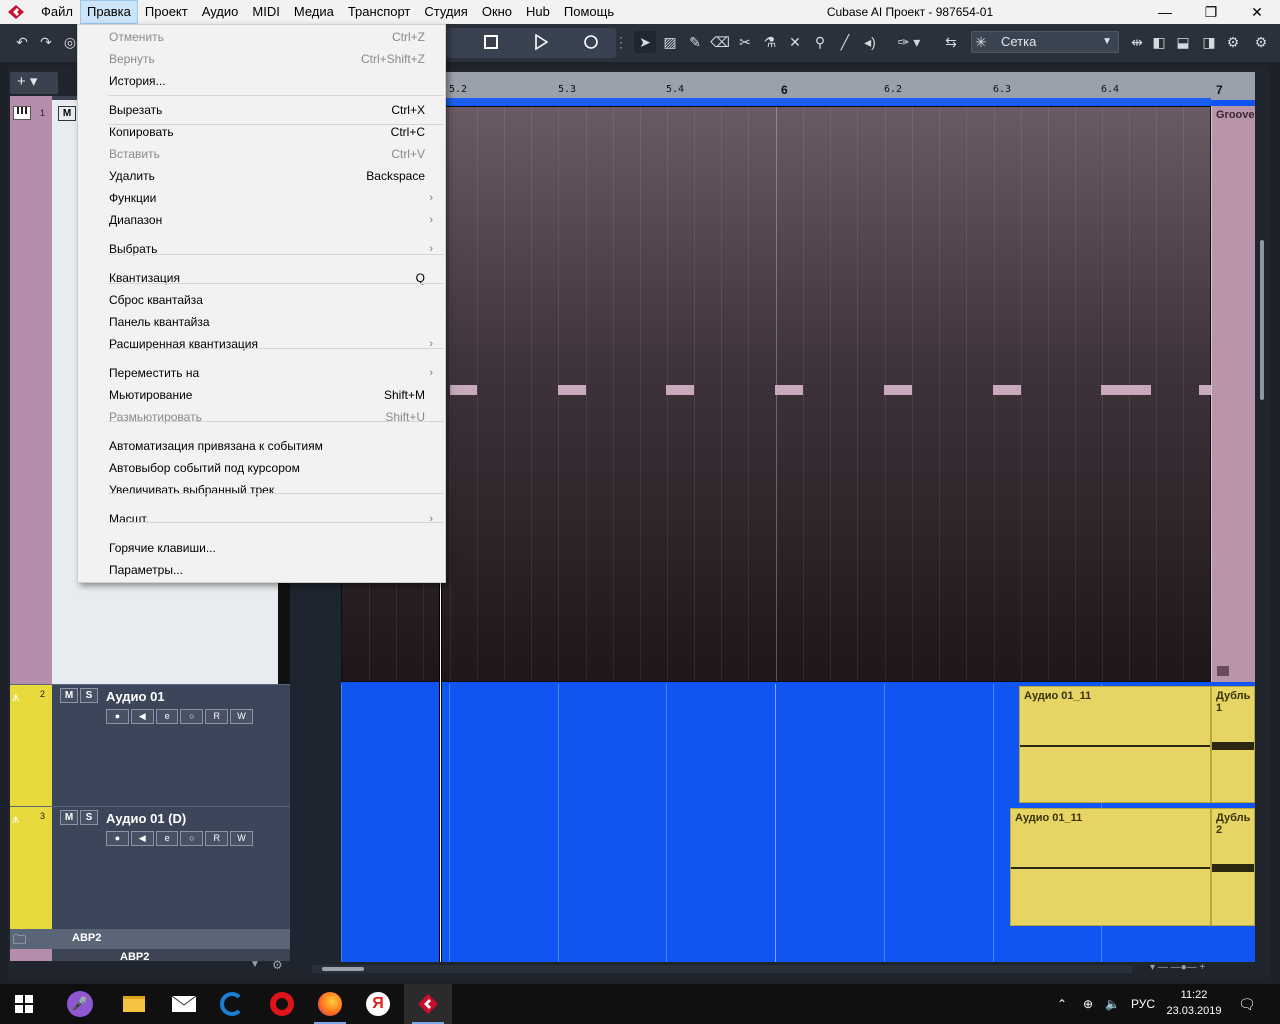 The image size is (1280, 1024). What do you see at coordinates (277, 965) in the screenshot?
I see `track-settings-gear-icon: ⚙` at bounding box center [277, 965].